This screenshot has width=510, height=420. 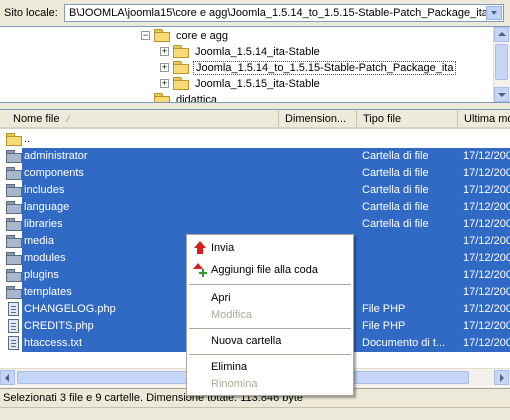 I want to click on upload-arrow-icon, so click(x=200, y=248).